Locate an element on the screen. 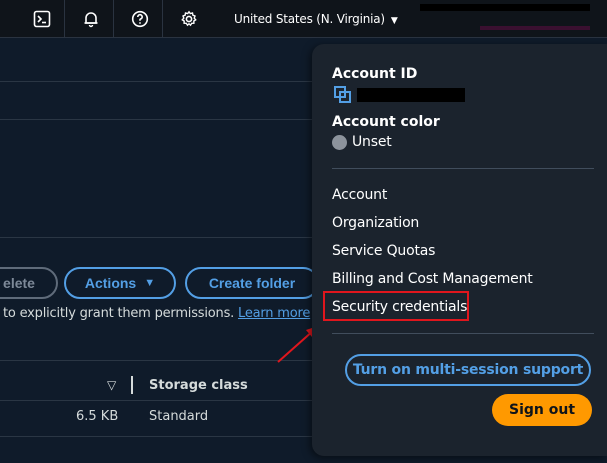 The image size is (607, 463). menu-item-billing: Billing and Cost Management is located at coordinates (432, 279).